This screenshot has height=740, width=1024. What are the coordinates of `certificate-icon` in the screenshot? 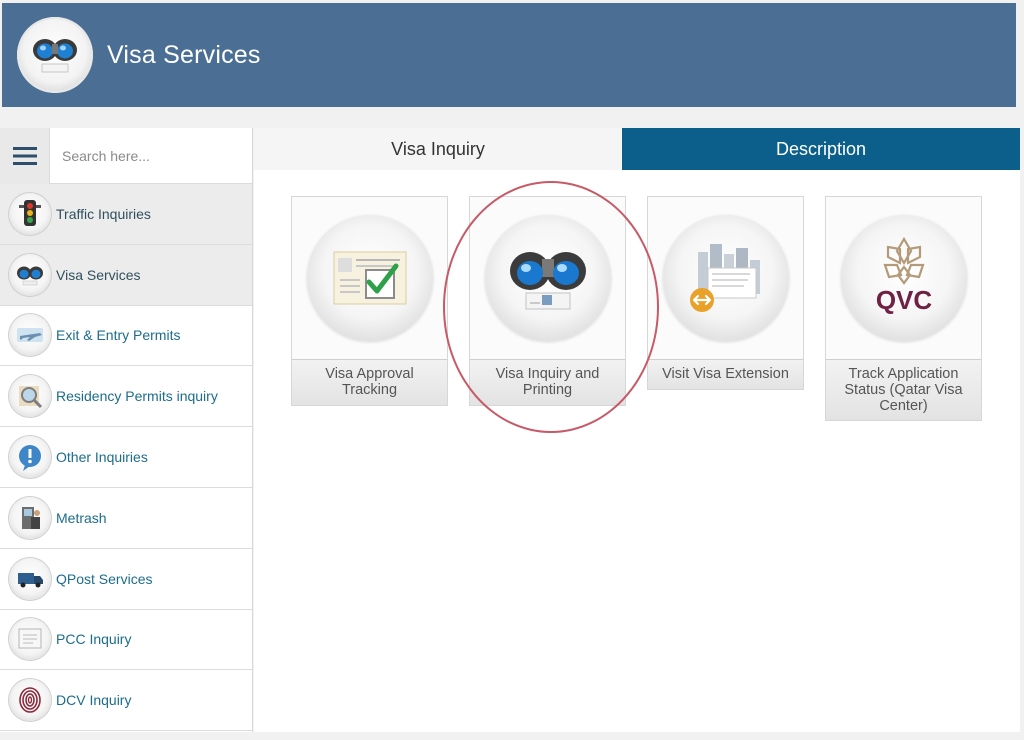 It's located at (30, 639).